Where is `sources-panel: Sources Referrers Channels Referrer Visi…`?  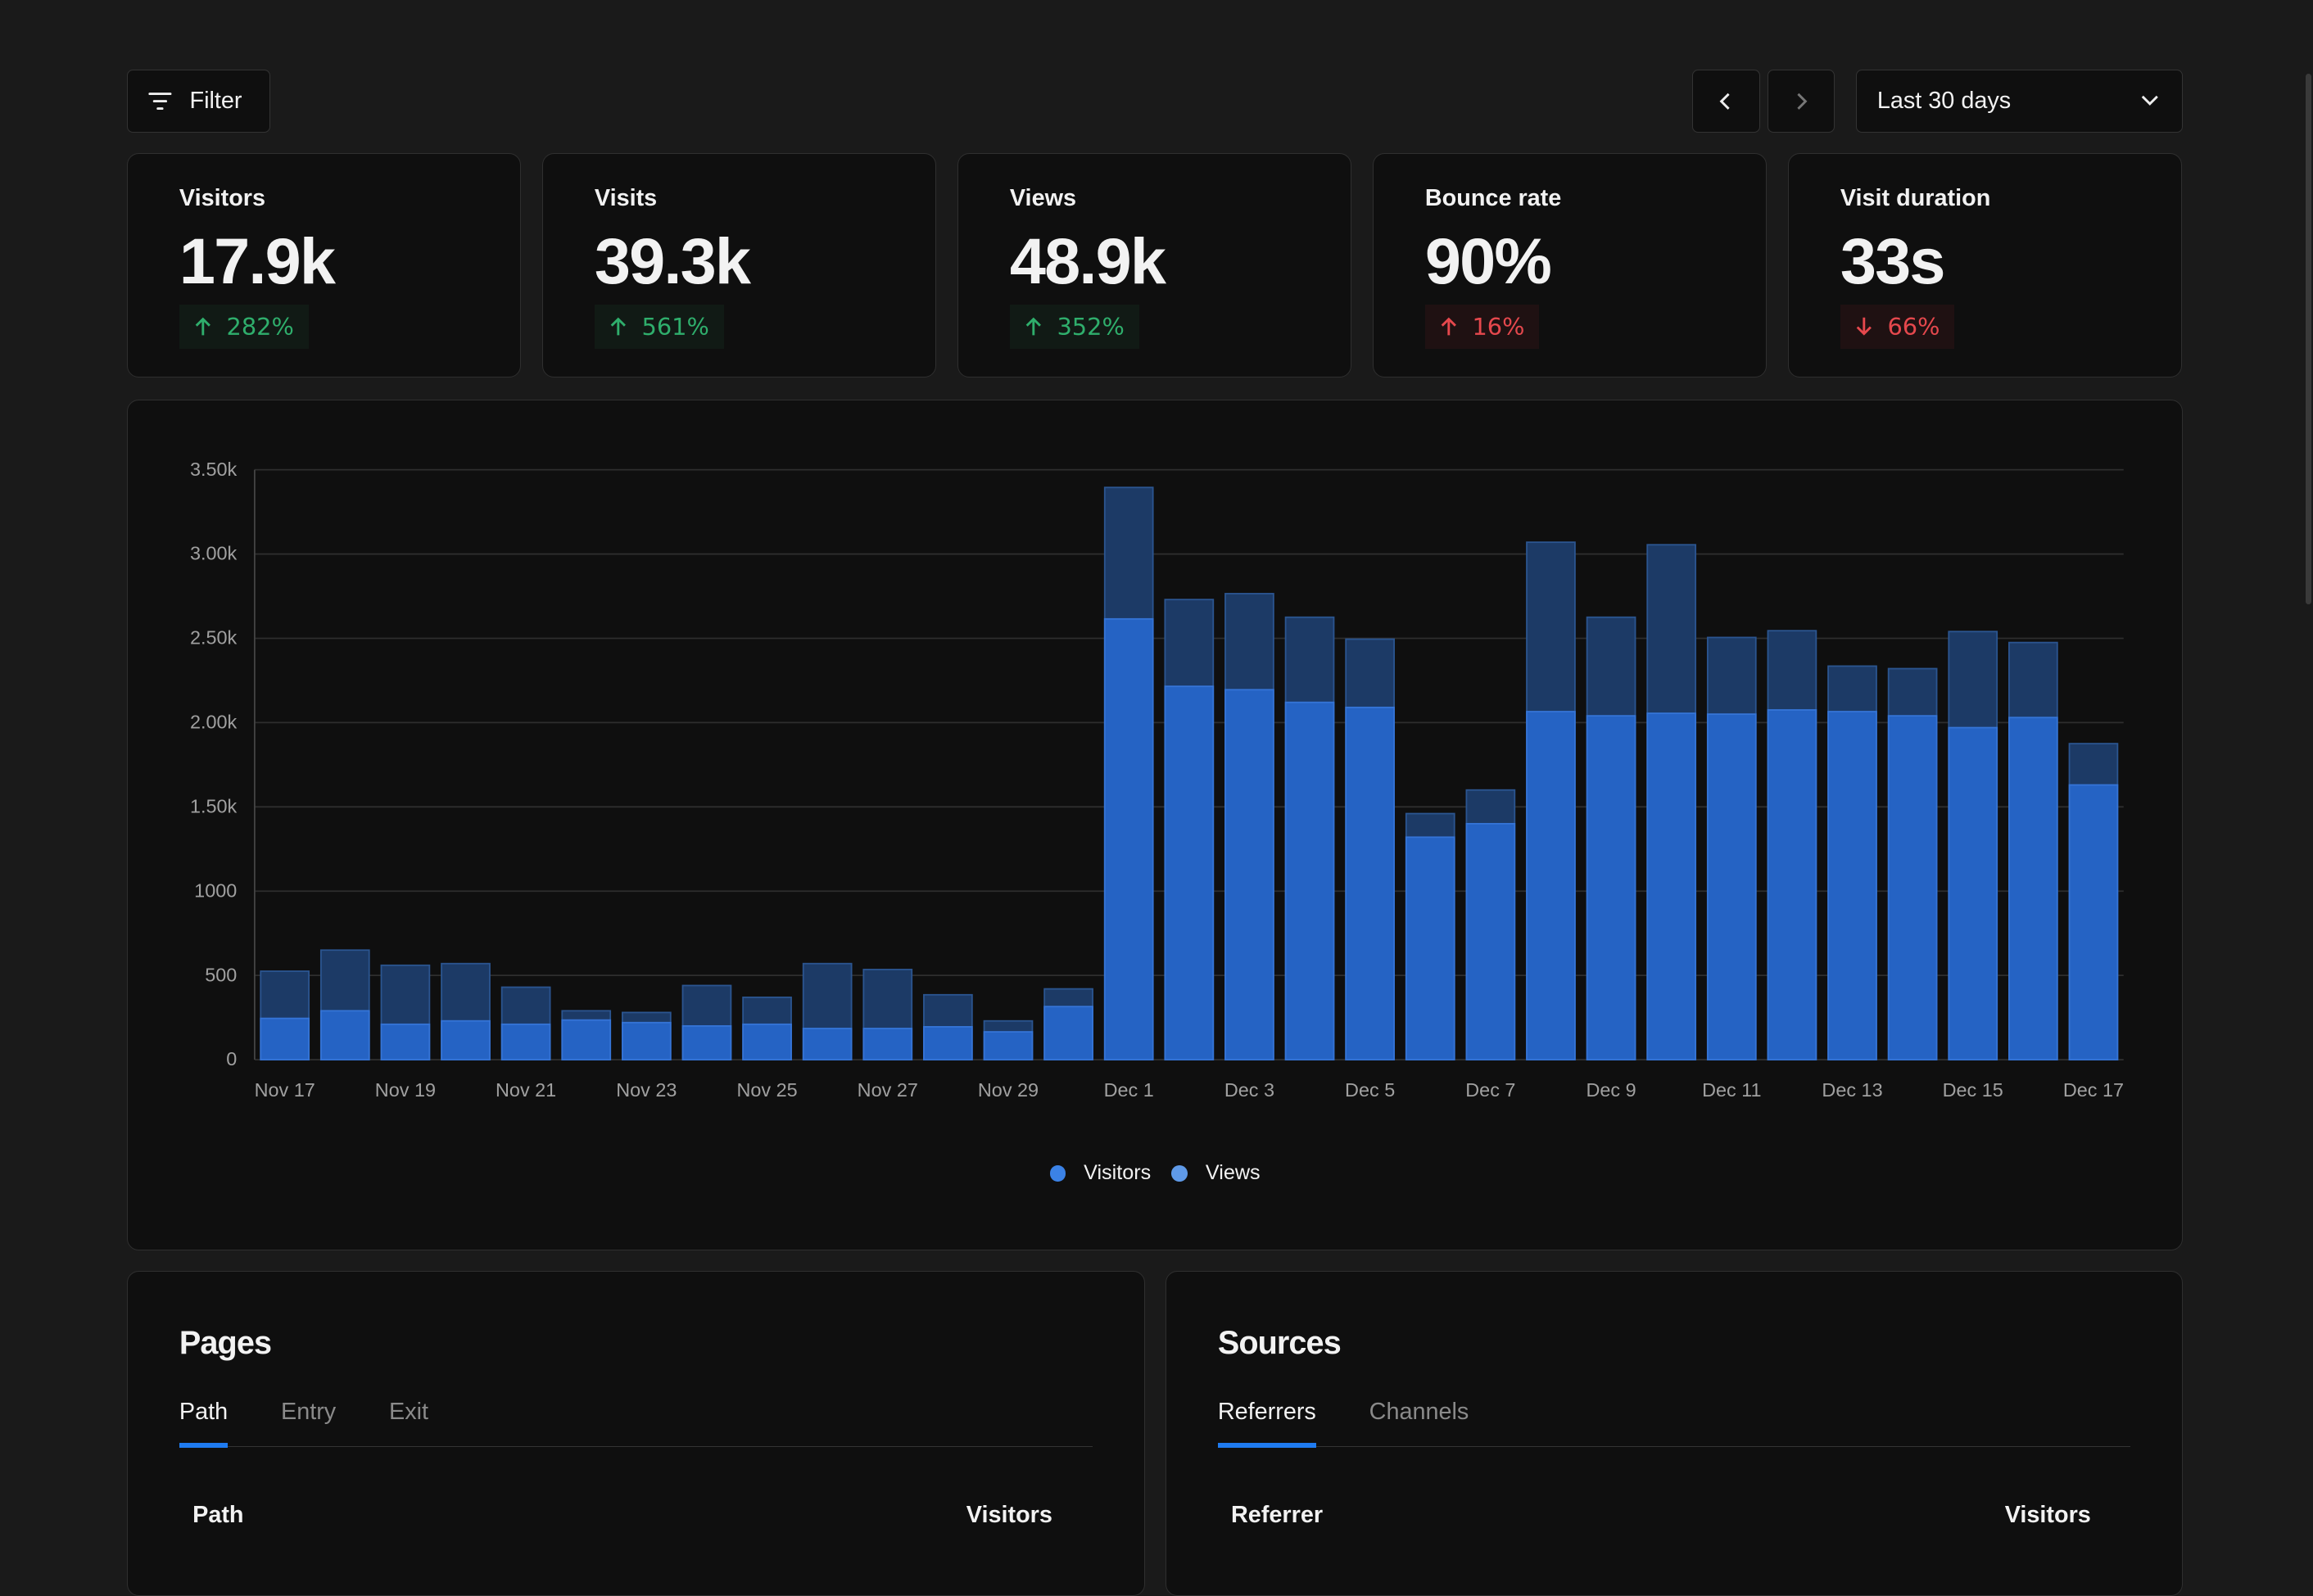
sources-panel: Sources Referrers Channels Referrer Visi… is located at coordinates (1675, 1433).